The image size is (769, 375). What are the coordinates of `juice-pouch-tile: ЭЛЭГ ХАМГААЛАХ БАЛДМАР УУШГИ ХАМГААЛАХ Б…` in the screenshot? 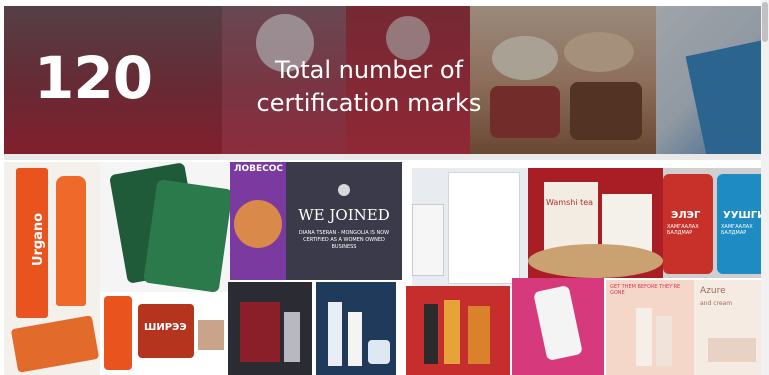 It's located at (716, 223).